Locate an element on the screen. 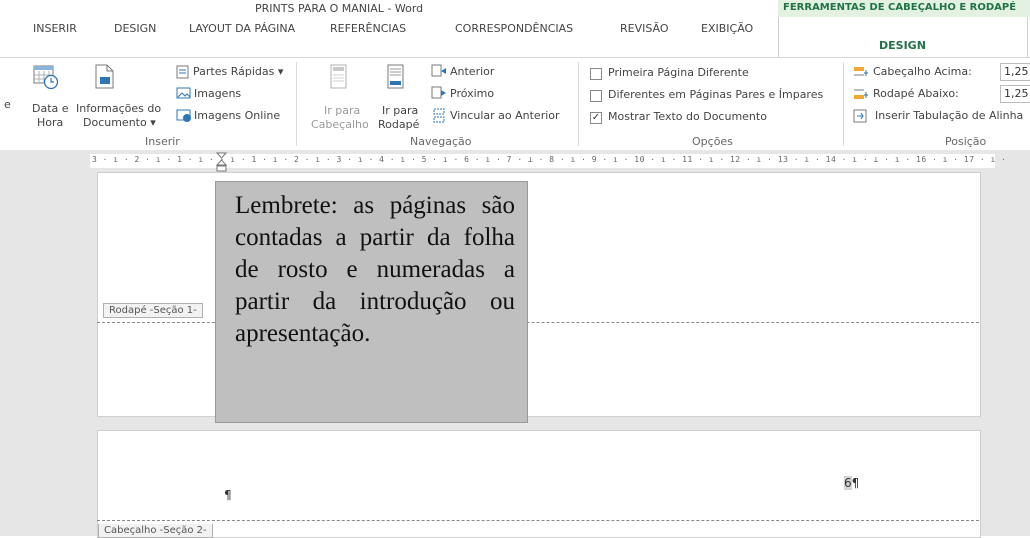  inserir-tabulacao-button: Inserir Tabulação de Alinha is located at coordinates (949, 115).